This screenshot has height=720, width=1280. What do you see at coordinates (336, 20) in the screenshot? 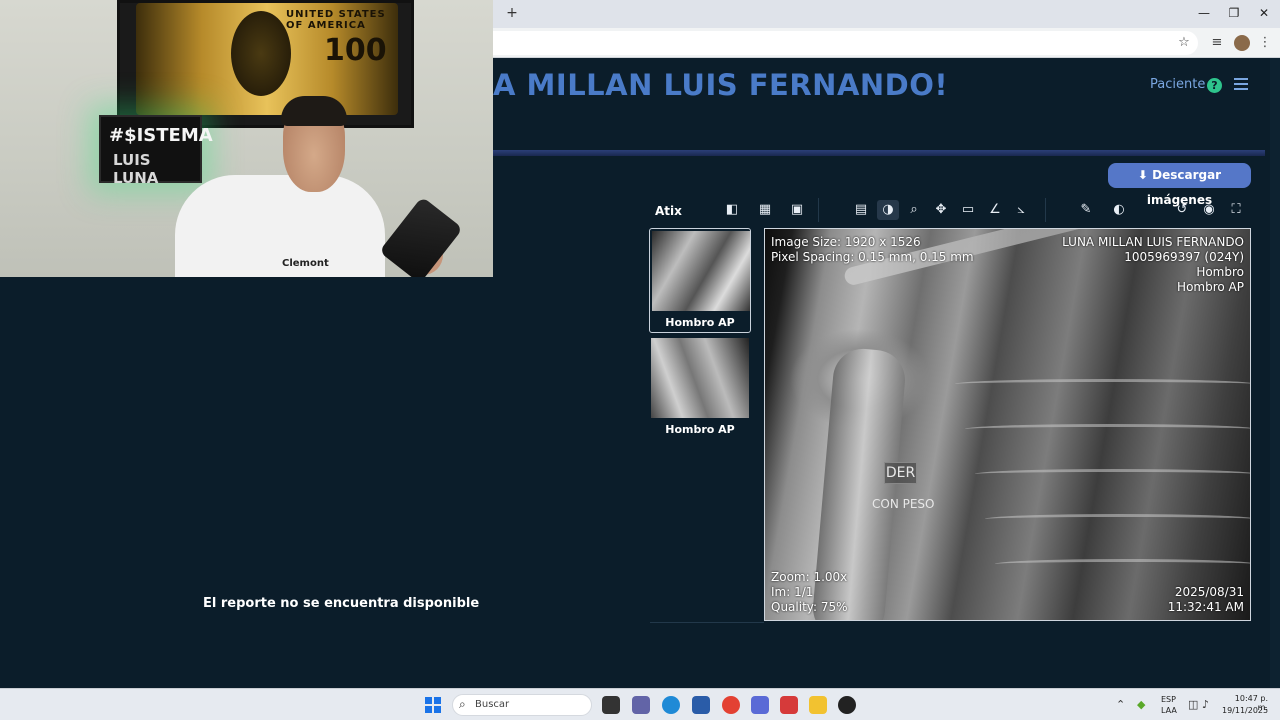
I see `banknote-text: UNITED STATES OF AMERICA` at bounding box center [336, 20].